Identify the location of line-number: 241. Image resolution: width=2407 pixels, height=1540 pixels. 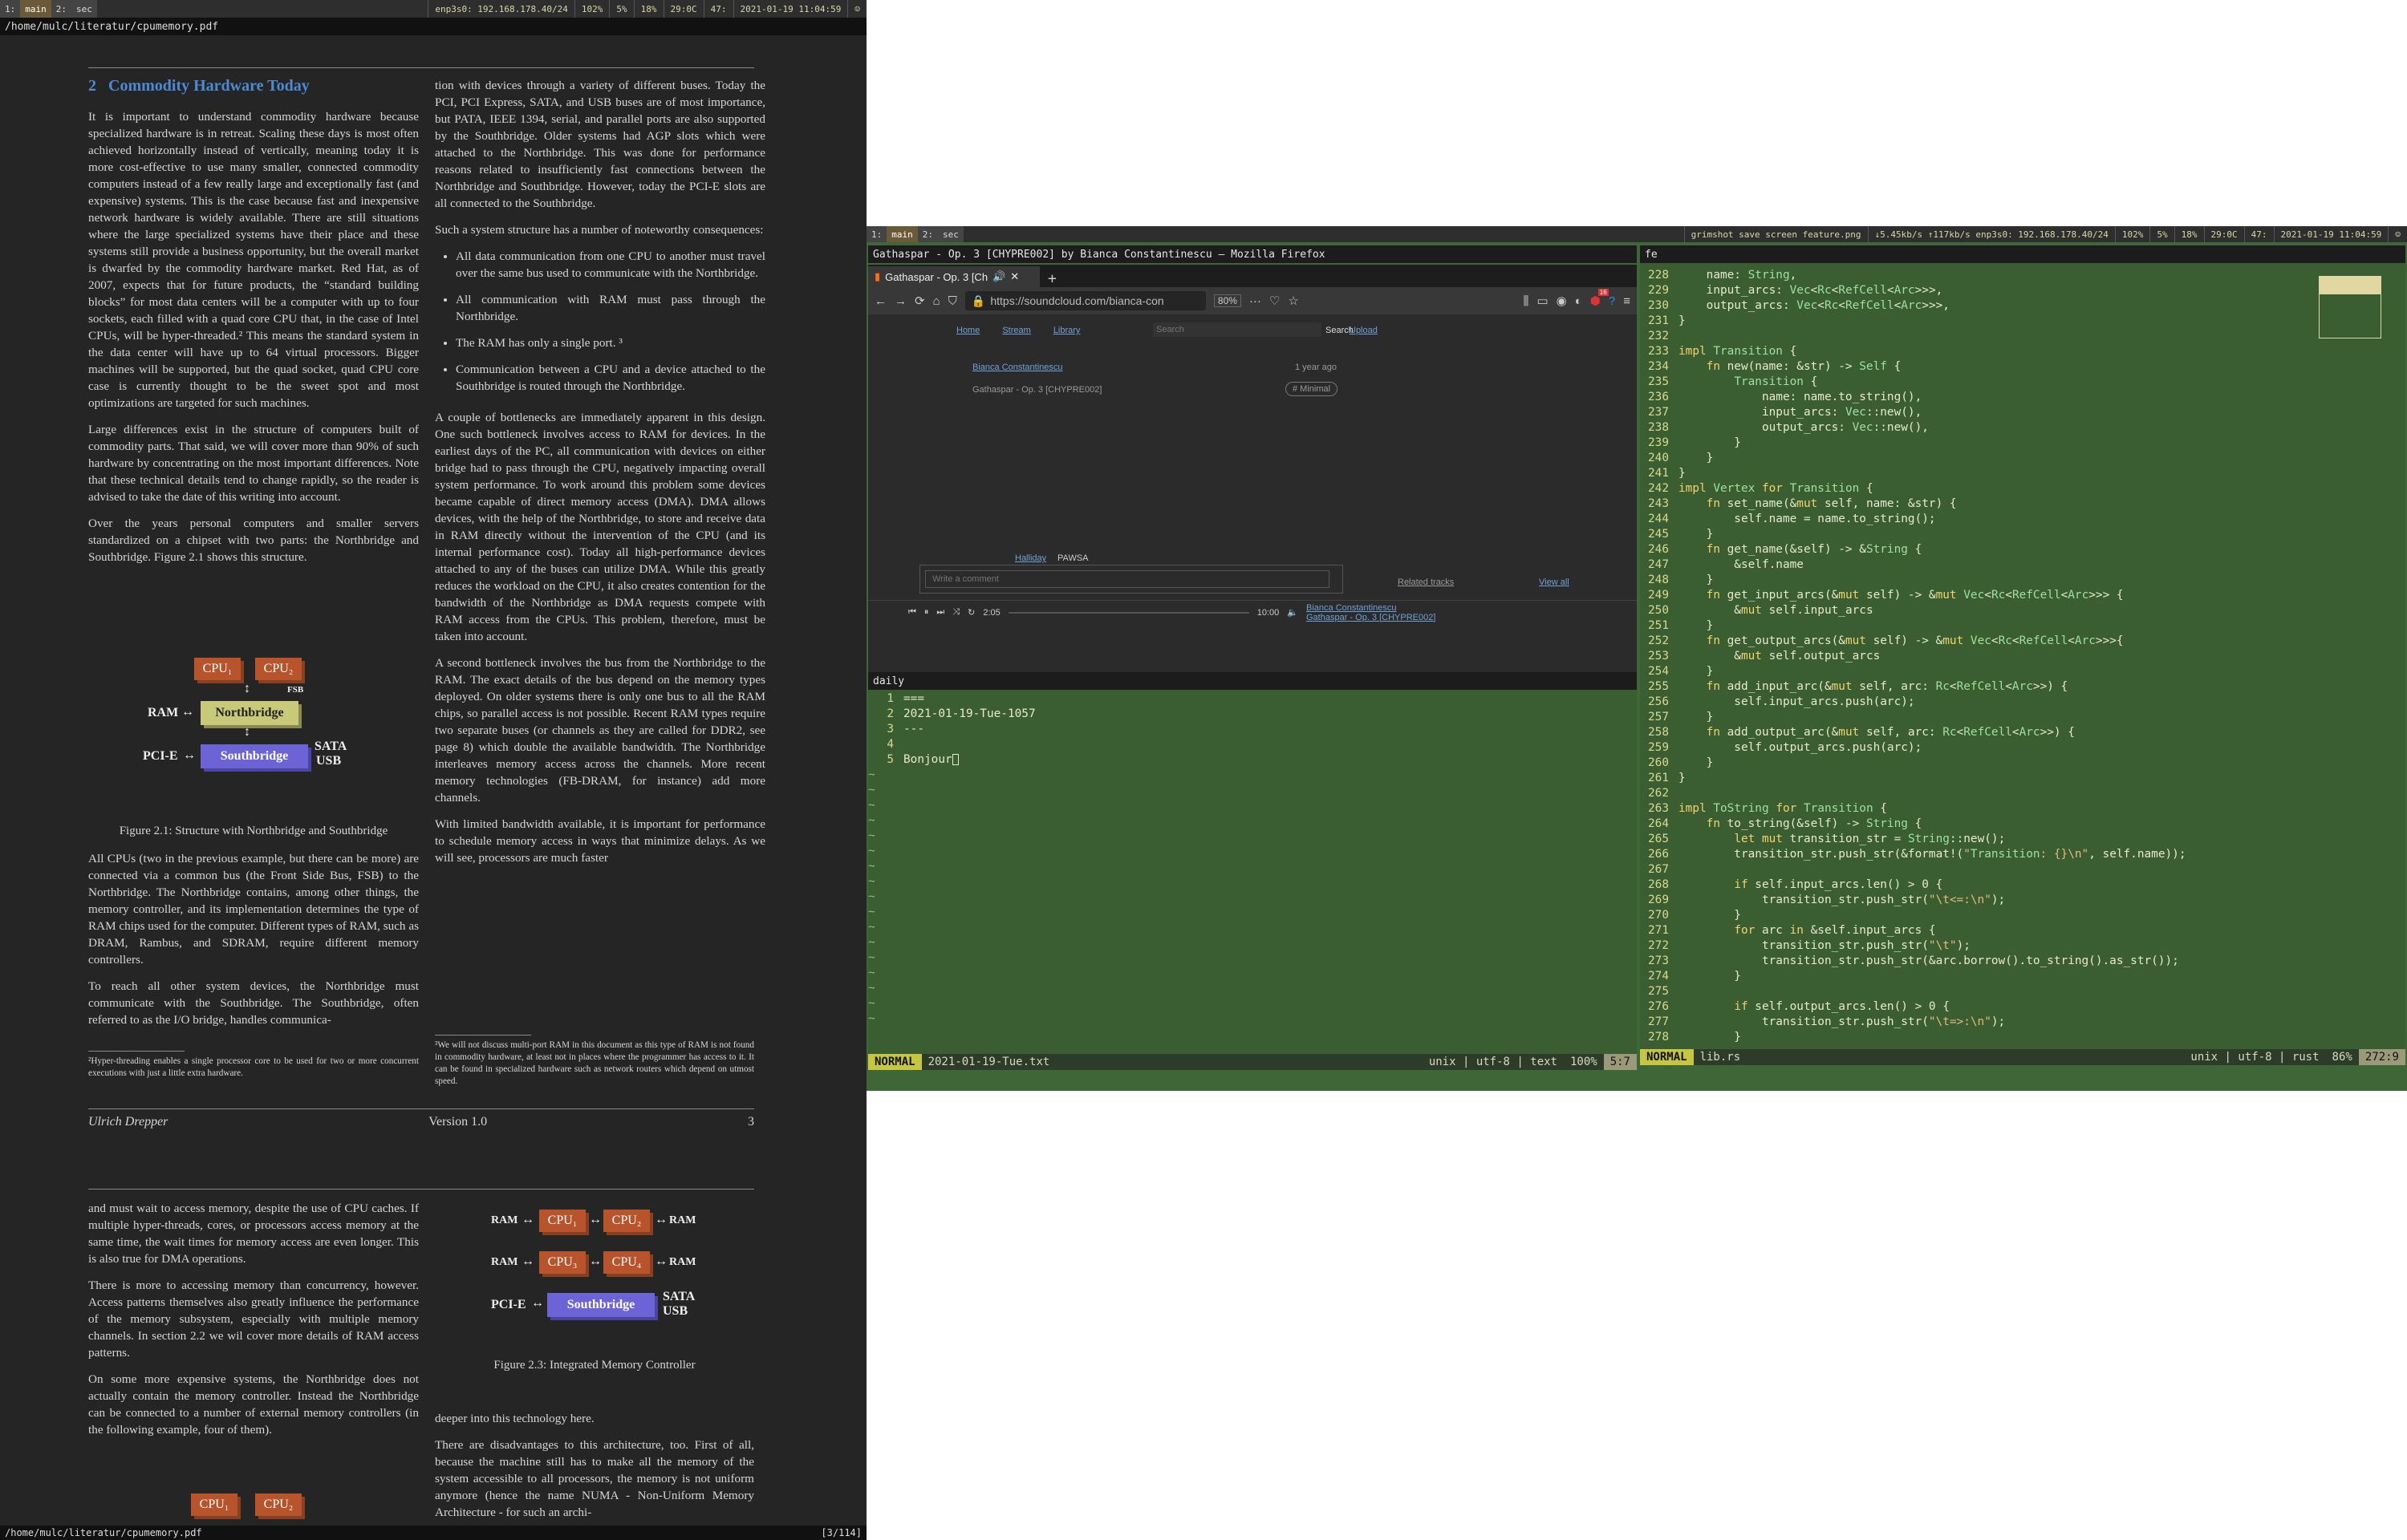
(1659, 473).